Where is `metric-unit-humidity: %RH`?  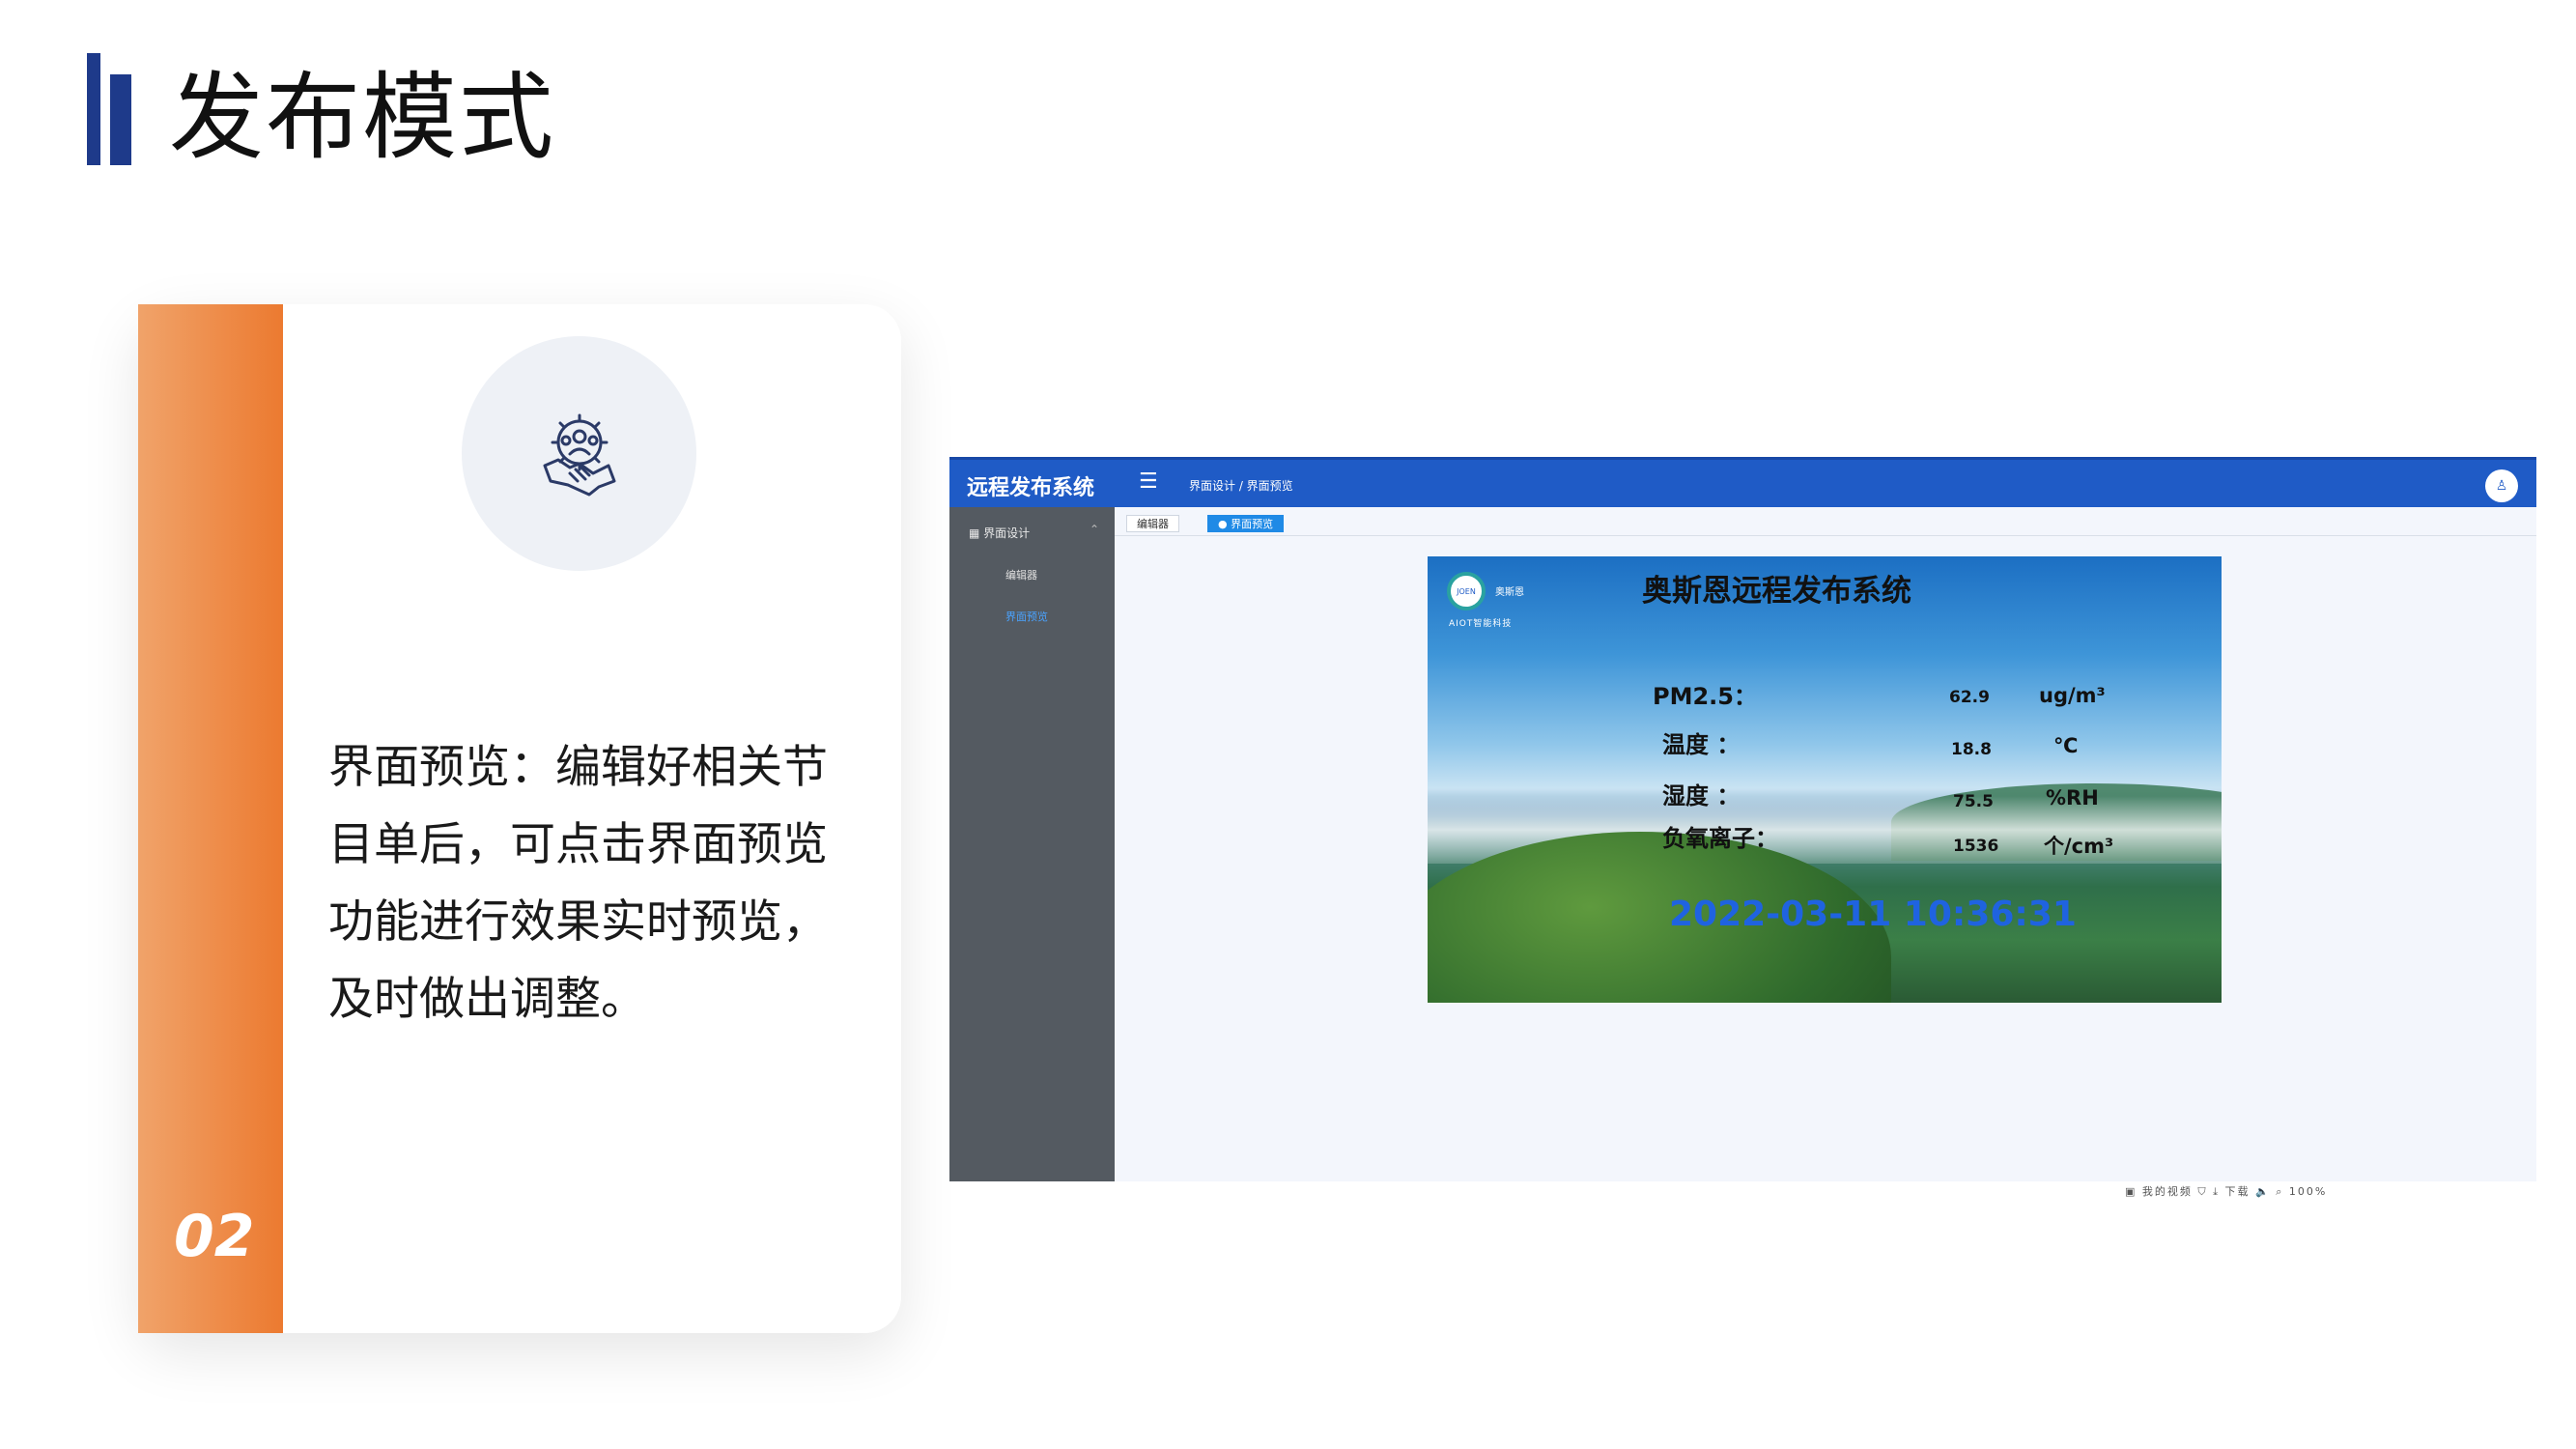 metric-unit-humidity: %RH is located at coordinates (2072, 798).